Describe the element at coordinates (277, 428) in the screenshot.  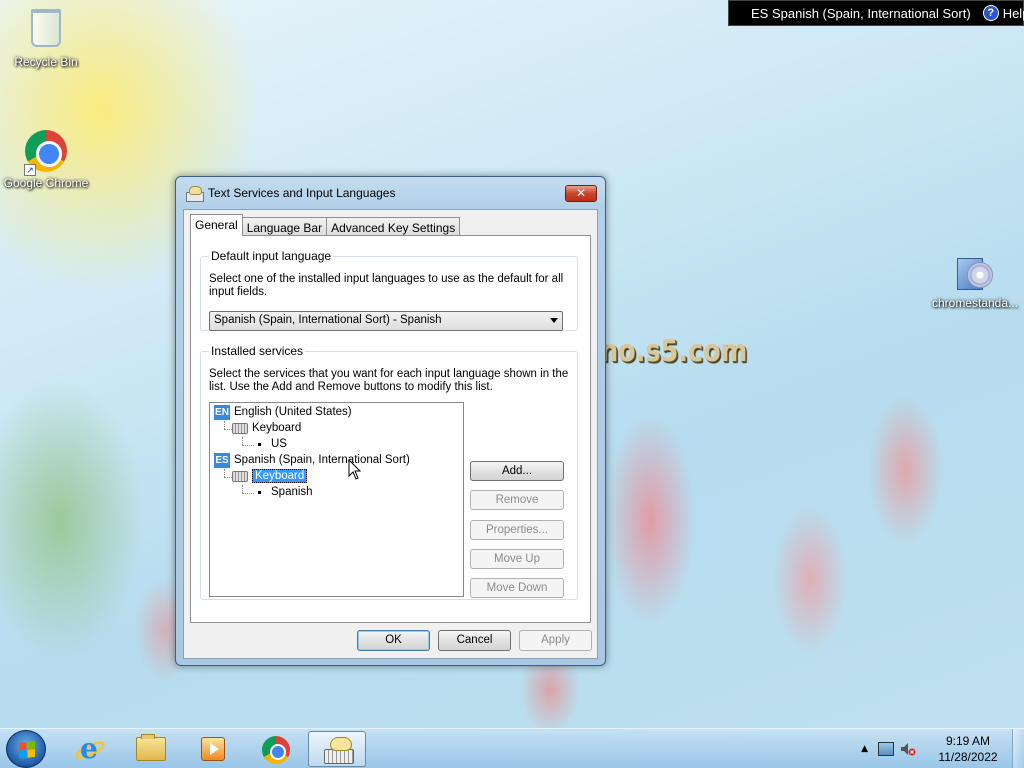
I see `english-keyboard-label: Keyboard` at that location.